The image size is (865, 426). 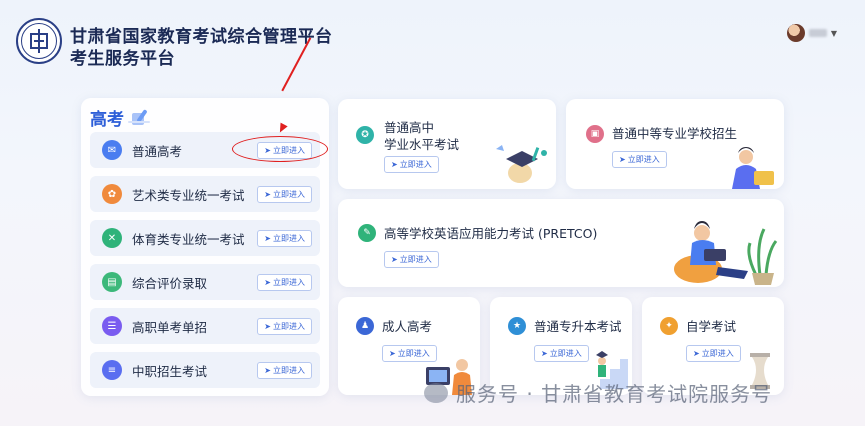 I want to click on emblem-icon, so click(x=39, y=41).